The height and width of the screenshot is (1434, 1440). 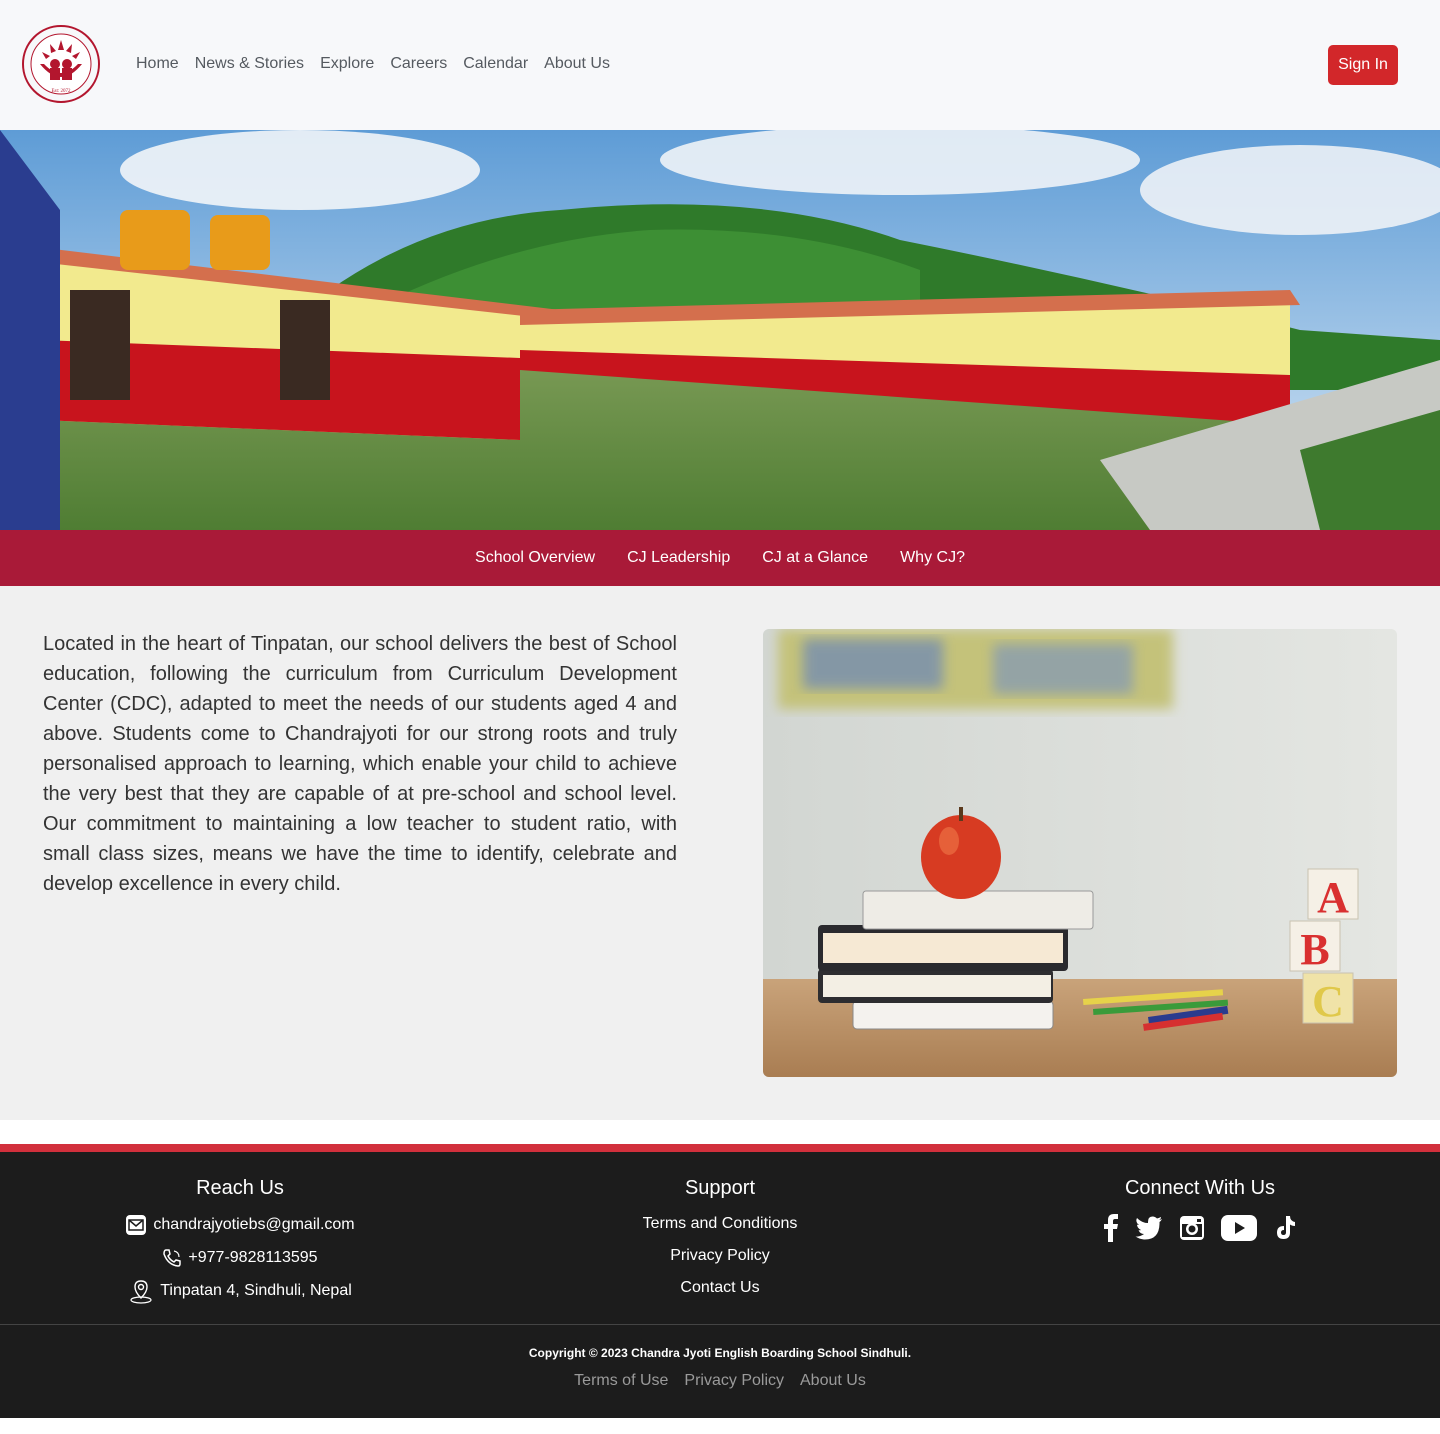 I want to click on social-links, so click(x=1200, y=1228).